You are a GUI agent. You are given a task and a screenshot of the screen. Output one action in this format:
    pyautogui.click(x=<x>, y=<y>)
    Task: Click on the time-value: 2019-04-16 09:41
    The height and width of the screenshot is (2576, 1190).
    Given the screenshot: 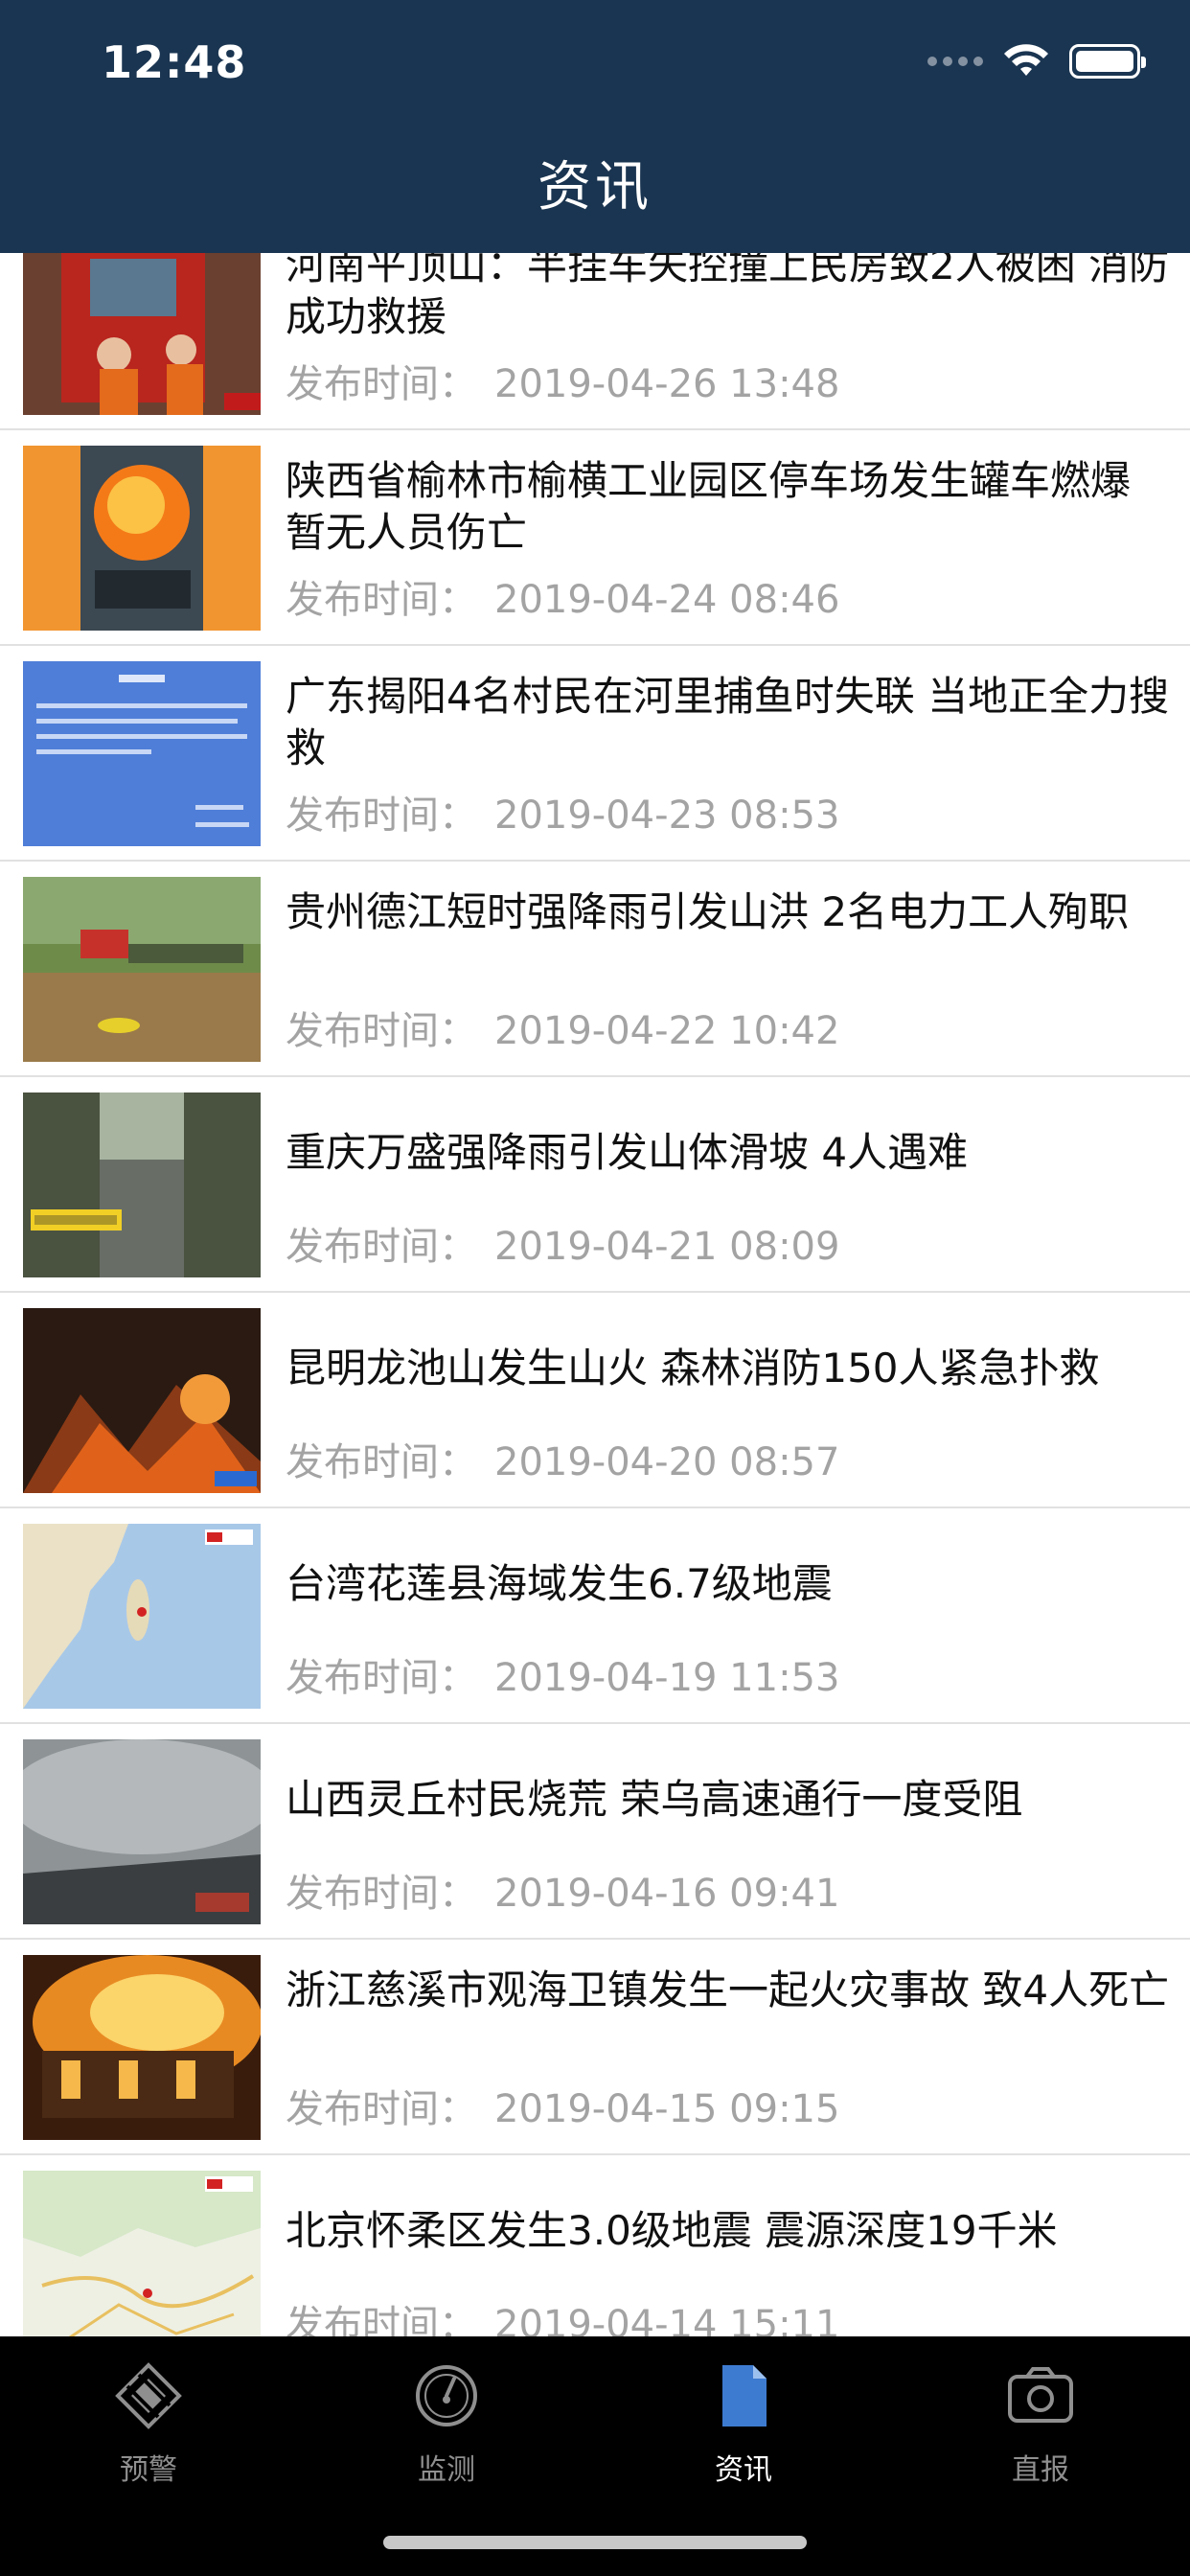 What is the action you would take?
    pyautogui.click(x=667, y=1894)
    